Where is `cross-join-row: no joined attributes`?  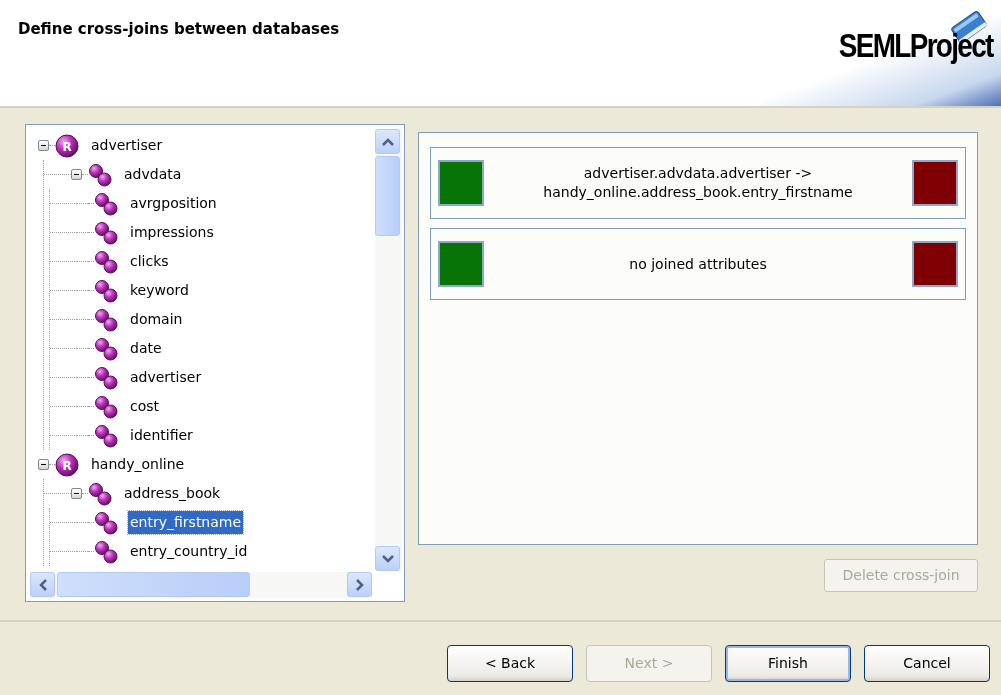 cross-join-row: no joined attributes is located at coordinates (698, 264).